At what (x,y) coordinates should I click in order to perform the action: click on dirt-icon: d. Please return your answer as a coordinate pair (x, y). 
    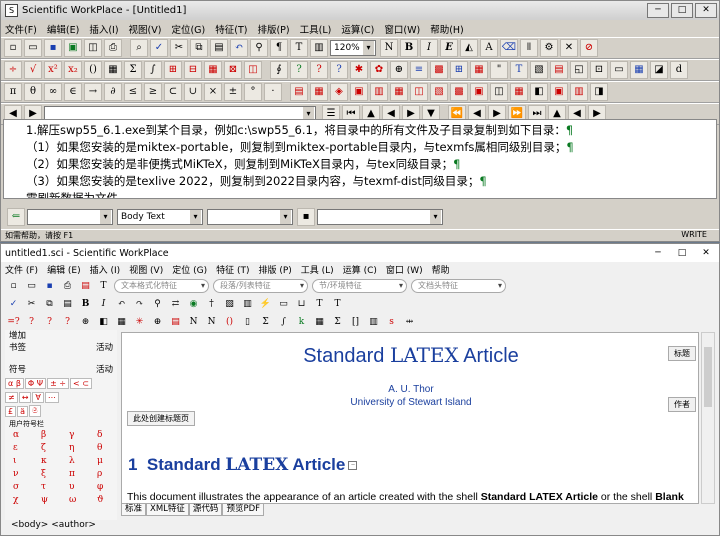
    Looking at the image, I should click on (679, 70).